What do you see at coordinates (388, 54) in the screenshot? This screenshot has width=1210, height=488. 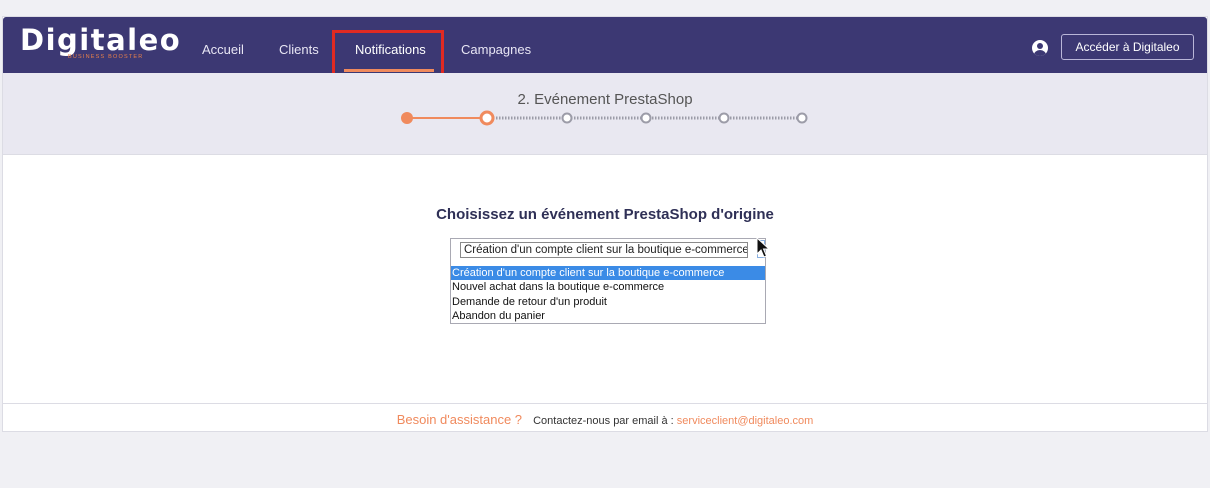 I see `annotation-highlight-box` at bounding box center [388, 54].